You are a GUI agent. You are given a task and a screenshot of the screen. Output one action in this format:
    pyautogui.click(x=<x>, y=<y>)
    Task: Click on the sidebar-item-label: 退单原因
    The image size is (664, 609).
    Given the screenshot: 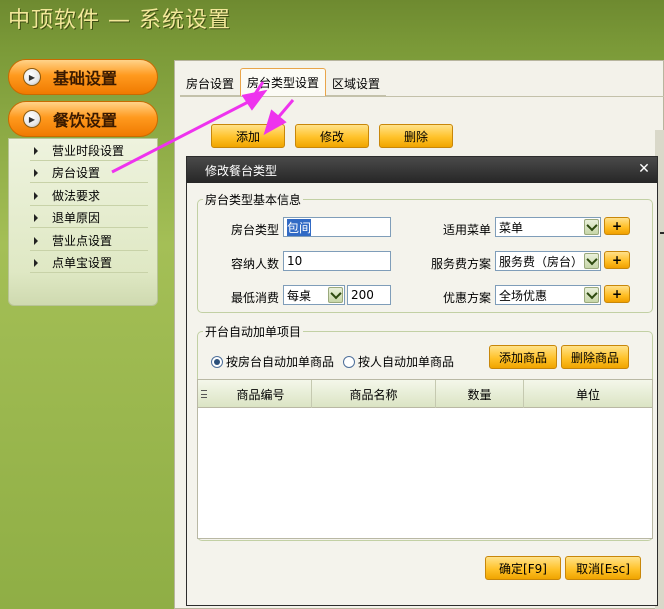 What is the action you would take?
    pyautogui.click(x=76, y=218)
    